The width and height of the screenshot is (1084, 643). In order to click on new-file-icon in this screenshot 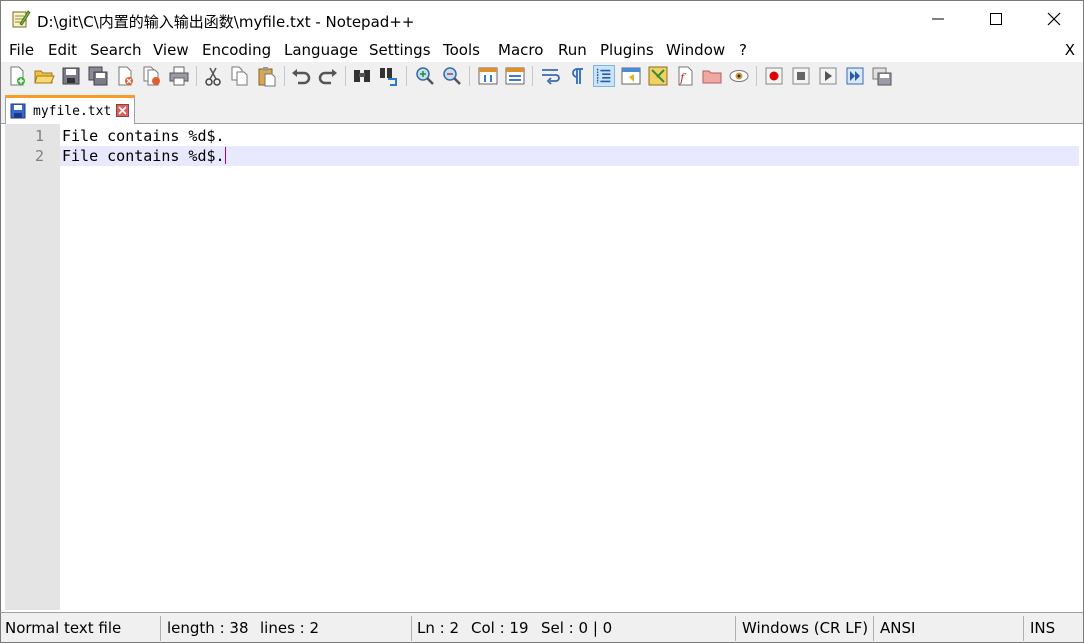, I will do `click(17, 76)`.